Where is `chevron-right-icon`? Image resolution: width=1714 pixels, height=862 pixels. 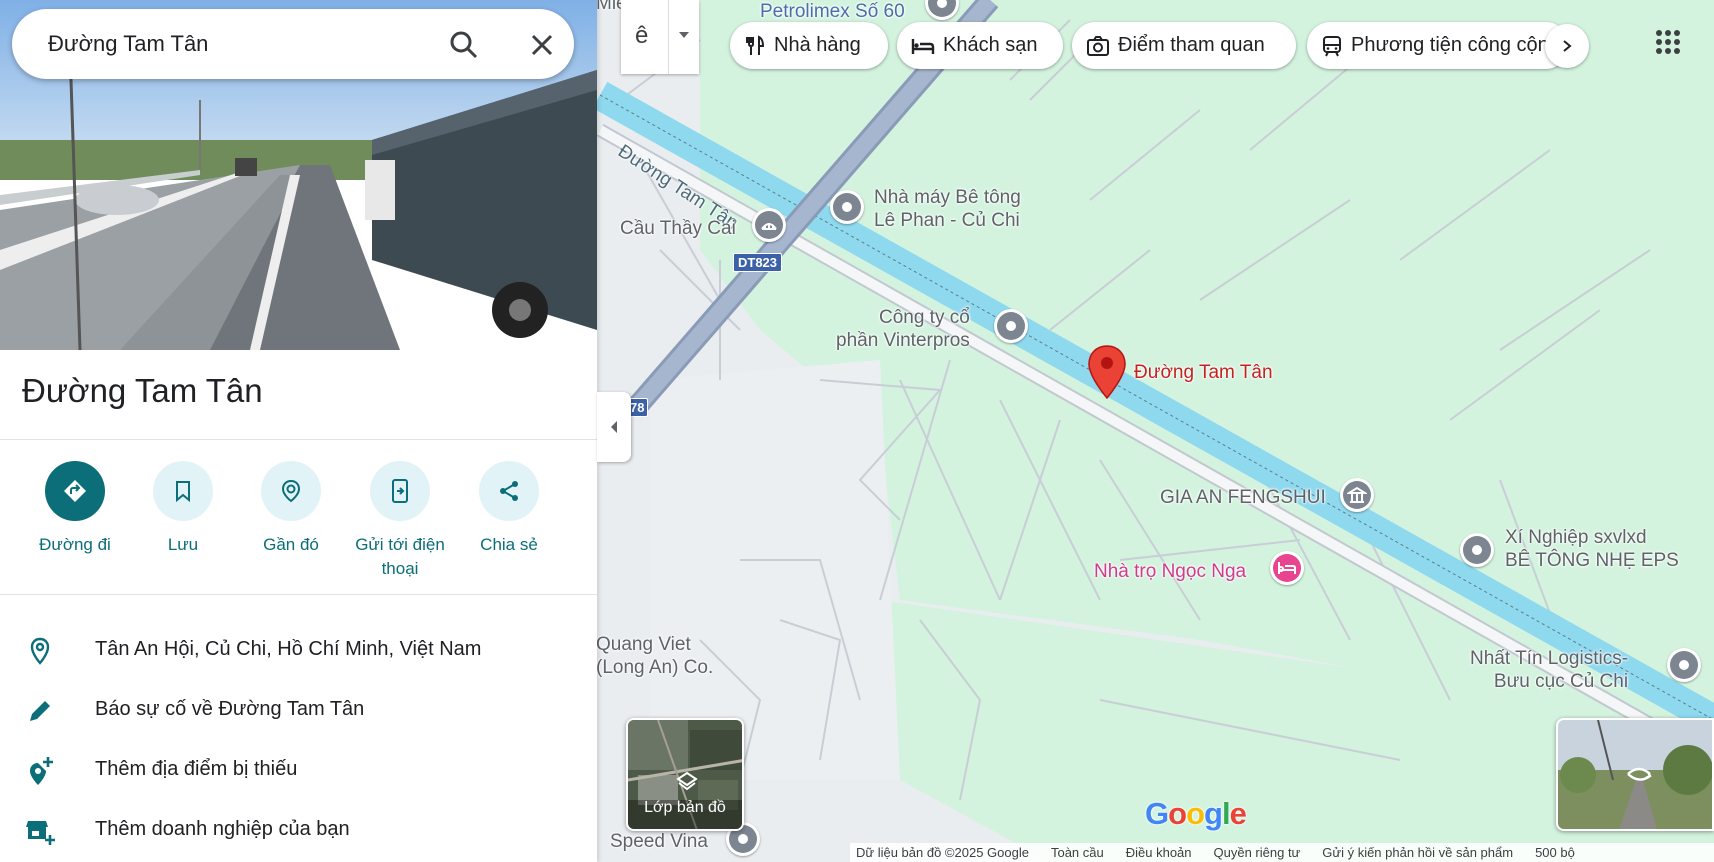
chevron-right-icon is located at coordinates (1567, 46).